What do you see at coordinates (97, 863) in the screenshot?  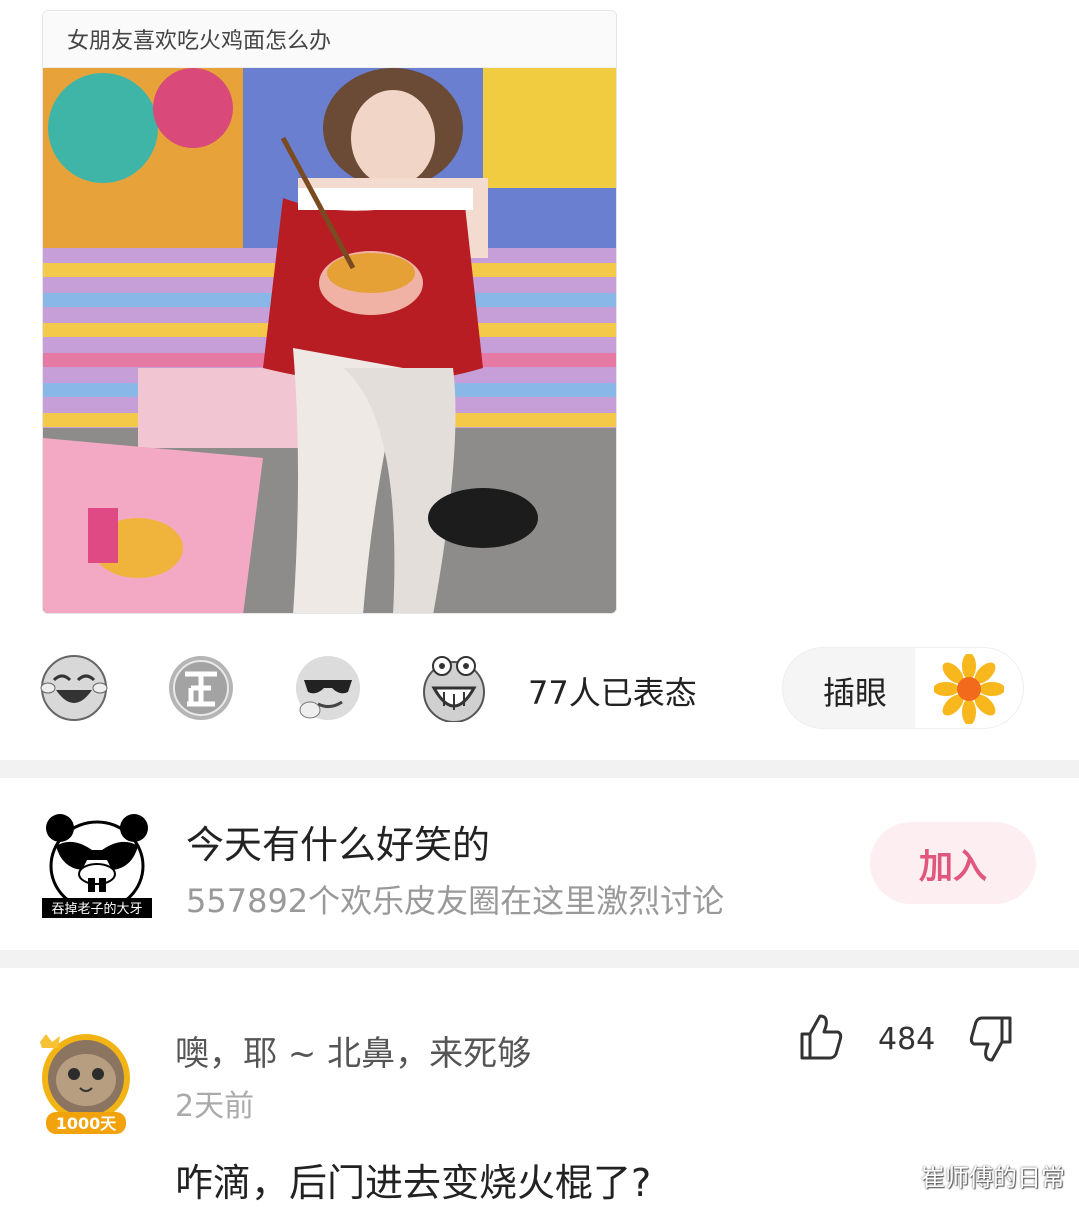 I see `panda-meme-avatar: 吞掉老子的大牙` at bounding box center [97, 863].